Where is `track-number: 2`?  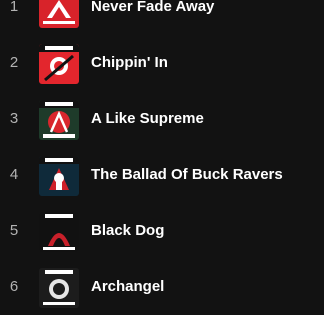 track-number: 2 is located at coordinates (14, 62).